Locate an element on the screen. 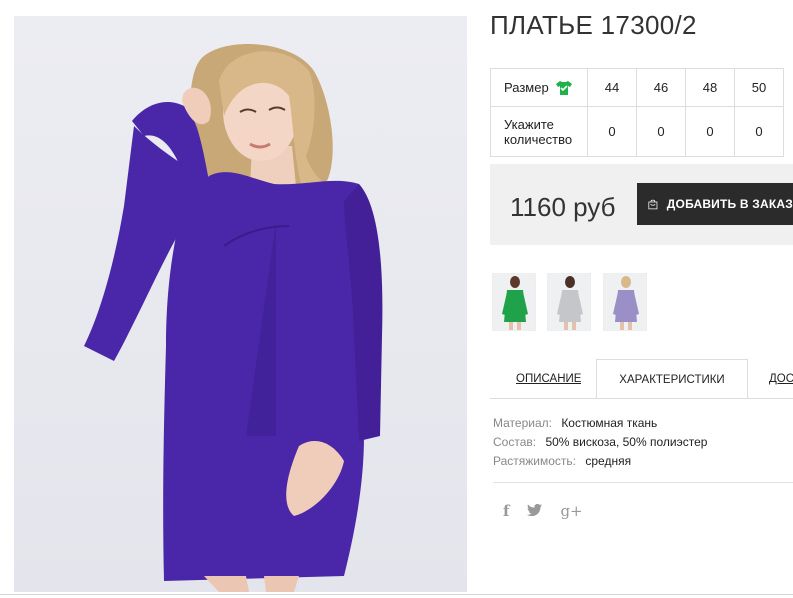 This screenshot has width=793, height=598. facebook-icon: f is located at coordinates (506, 511).